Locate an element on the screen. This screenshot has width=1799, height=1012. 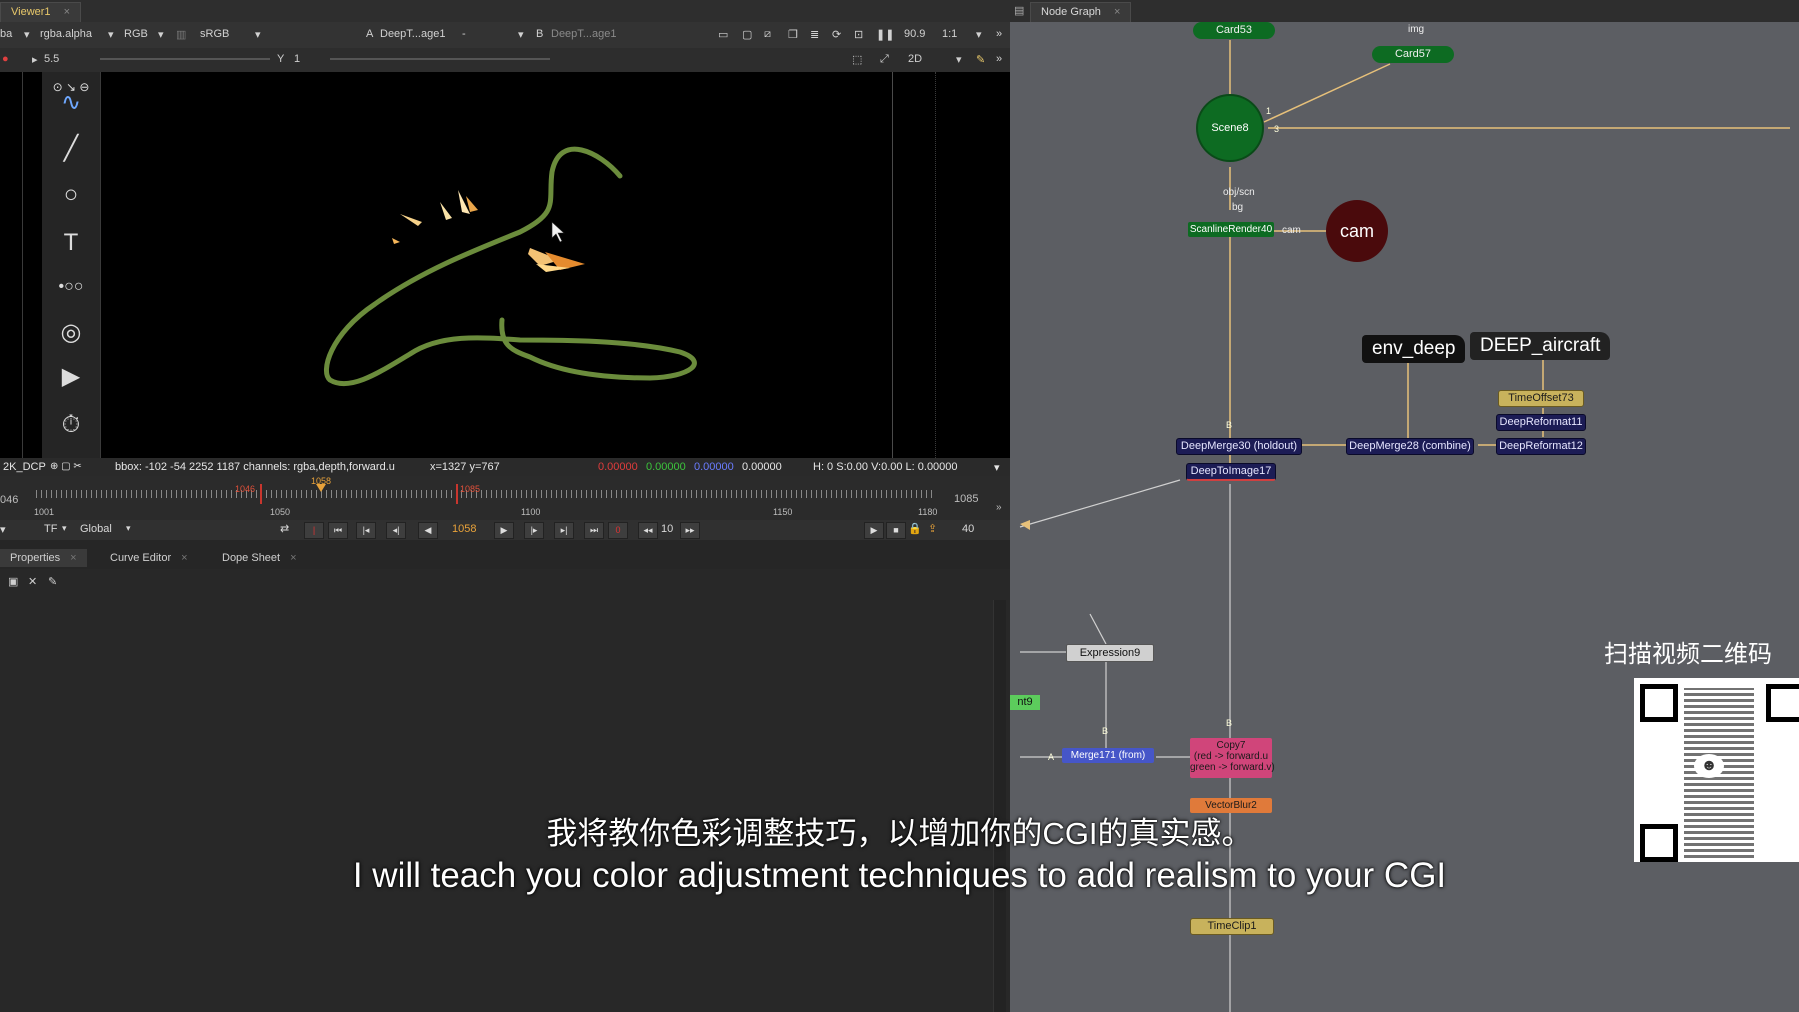
pause-icon: ❚❚ is located at coordinates (885, 34).